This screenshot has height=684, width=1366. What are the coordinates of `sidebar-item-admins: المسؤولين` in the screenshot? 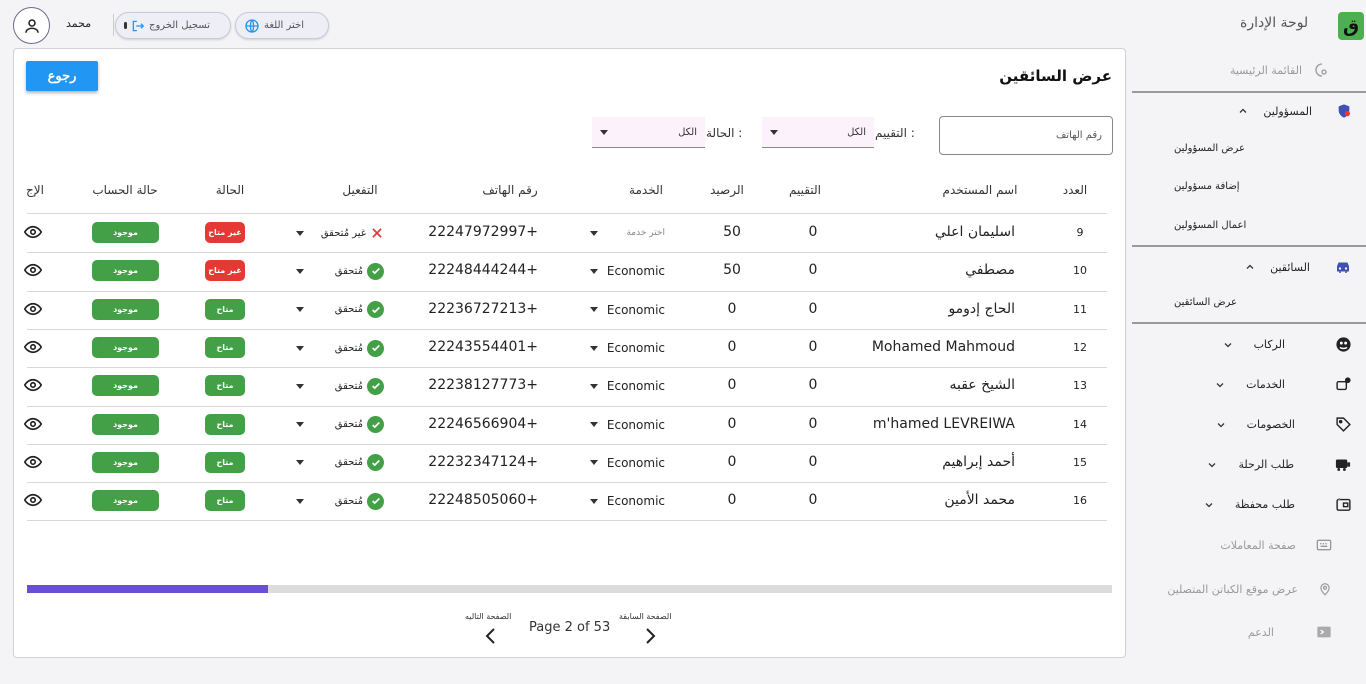 It's located at (1294, 111).